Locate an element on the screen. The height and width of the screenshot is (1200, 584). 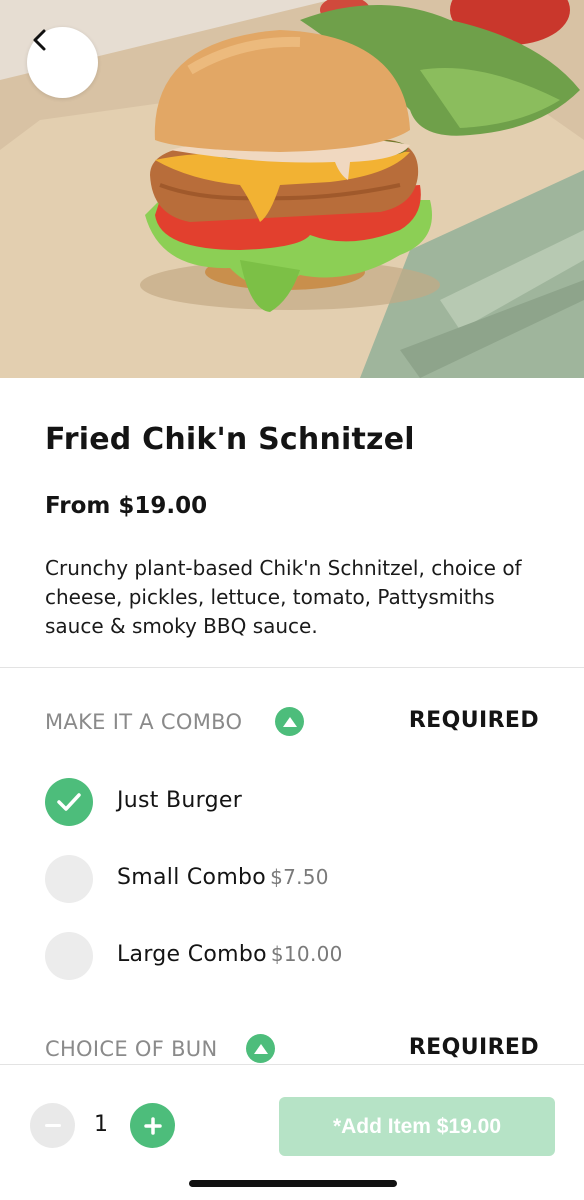
divider is located at coordinates (292, 667).